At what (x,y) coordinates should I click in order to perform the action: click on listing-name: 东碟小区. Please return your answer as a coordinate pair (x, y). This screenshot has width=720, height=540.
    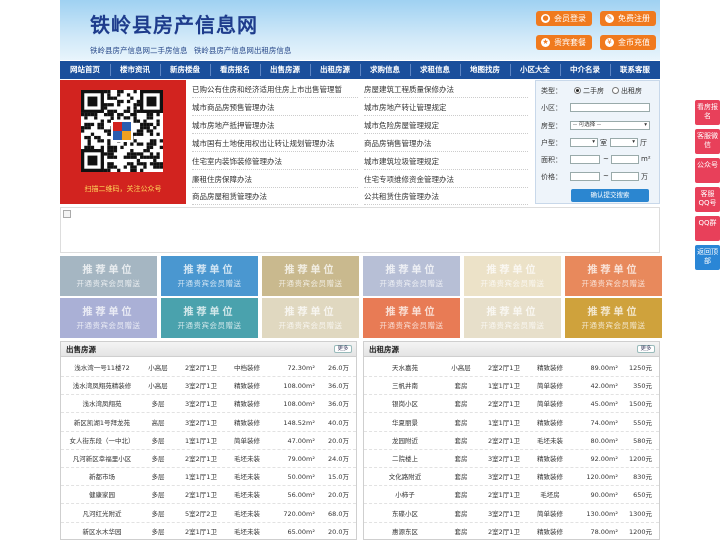
    Looking at the image, I should click on (405, 514).